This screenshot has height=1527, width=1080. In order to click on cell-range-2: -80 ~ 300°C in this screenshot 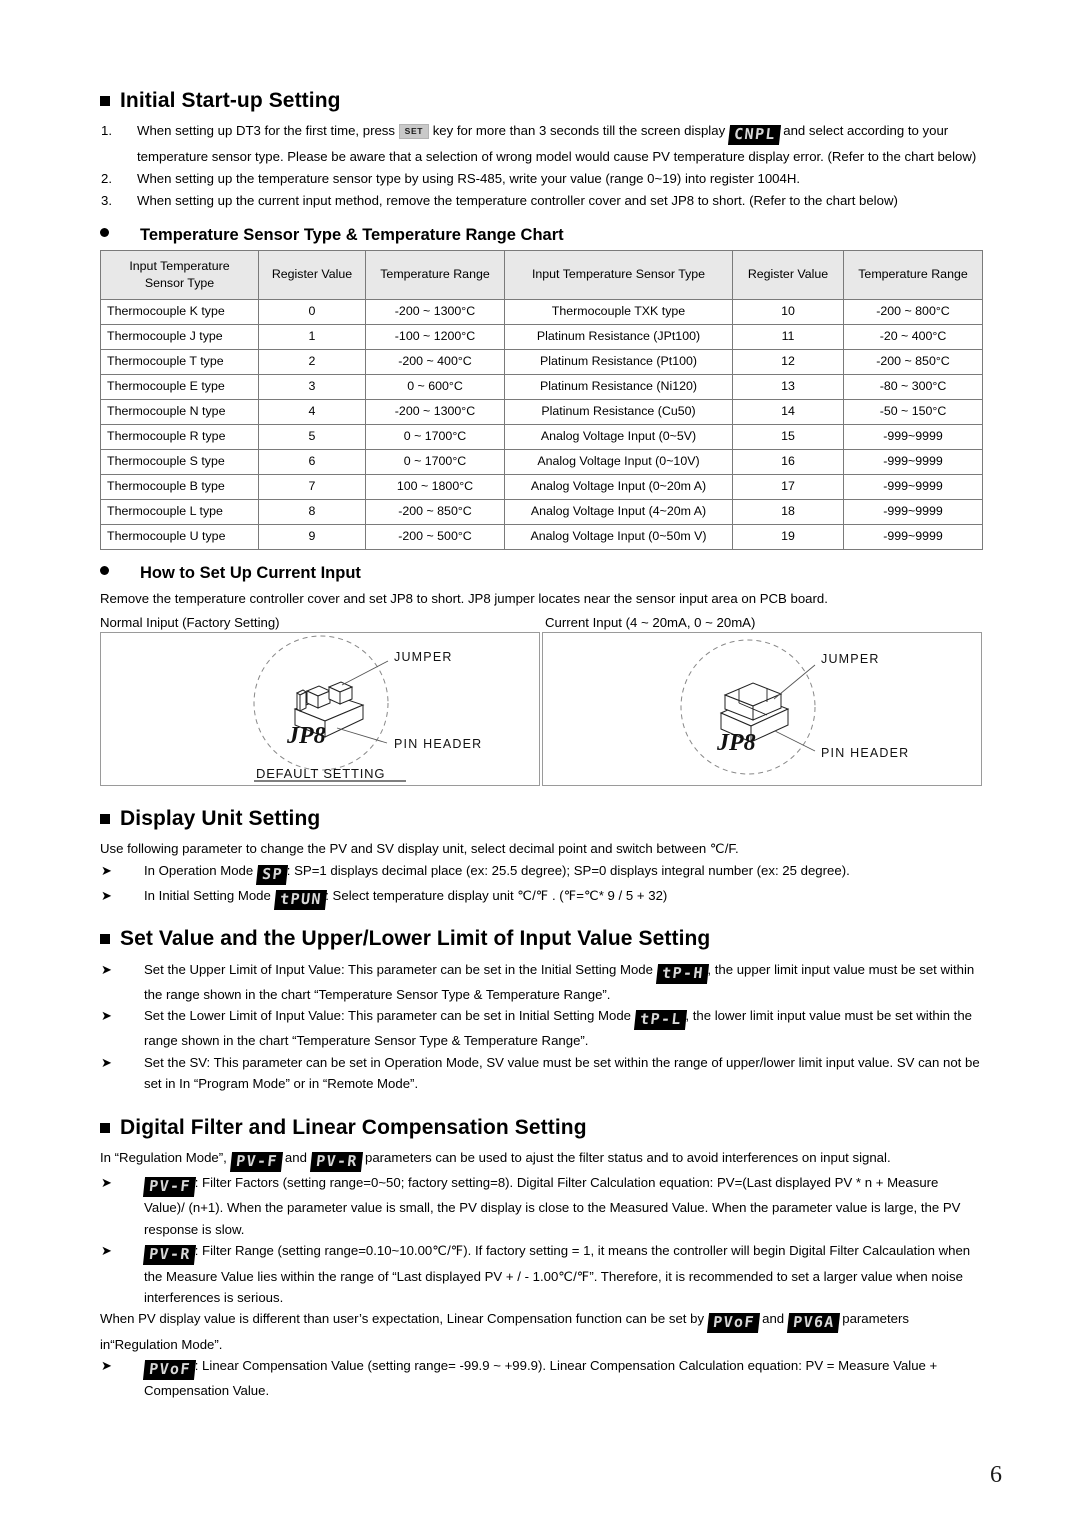, I will do `click(913, 386)`.